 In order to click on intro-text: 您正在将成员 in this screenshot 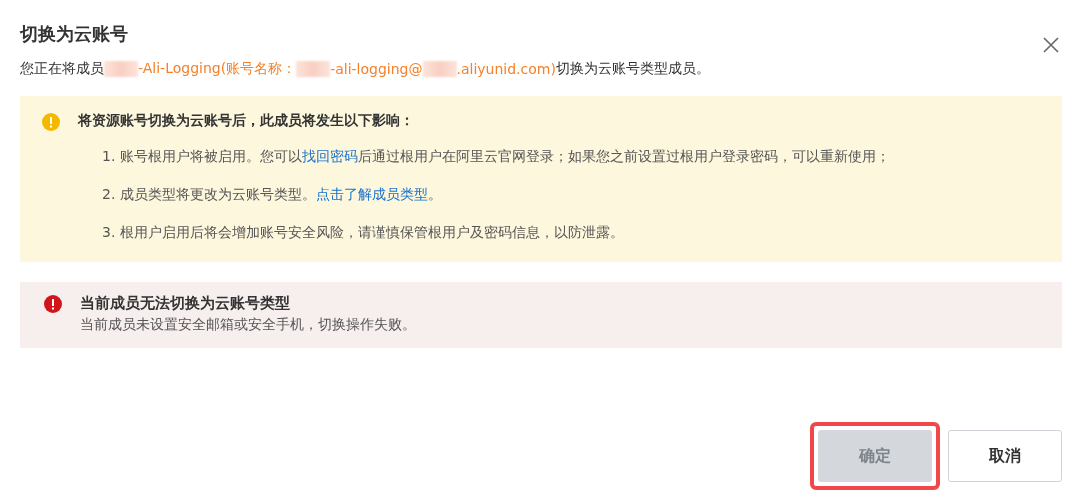, I will do `click(62, 69)`.